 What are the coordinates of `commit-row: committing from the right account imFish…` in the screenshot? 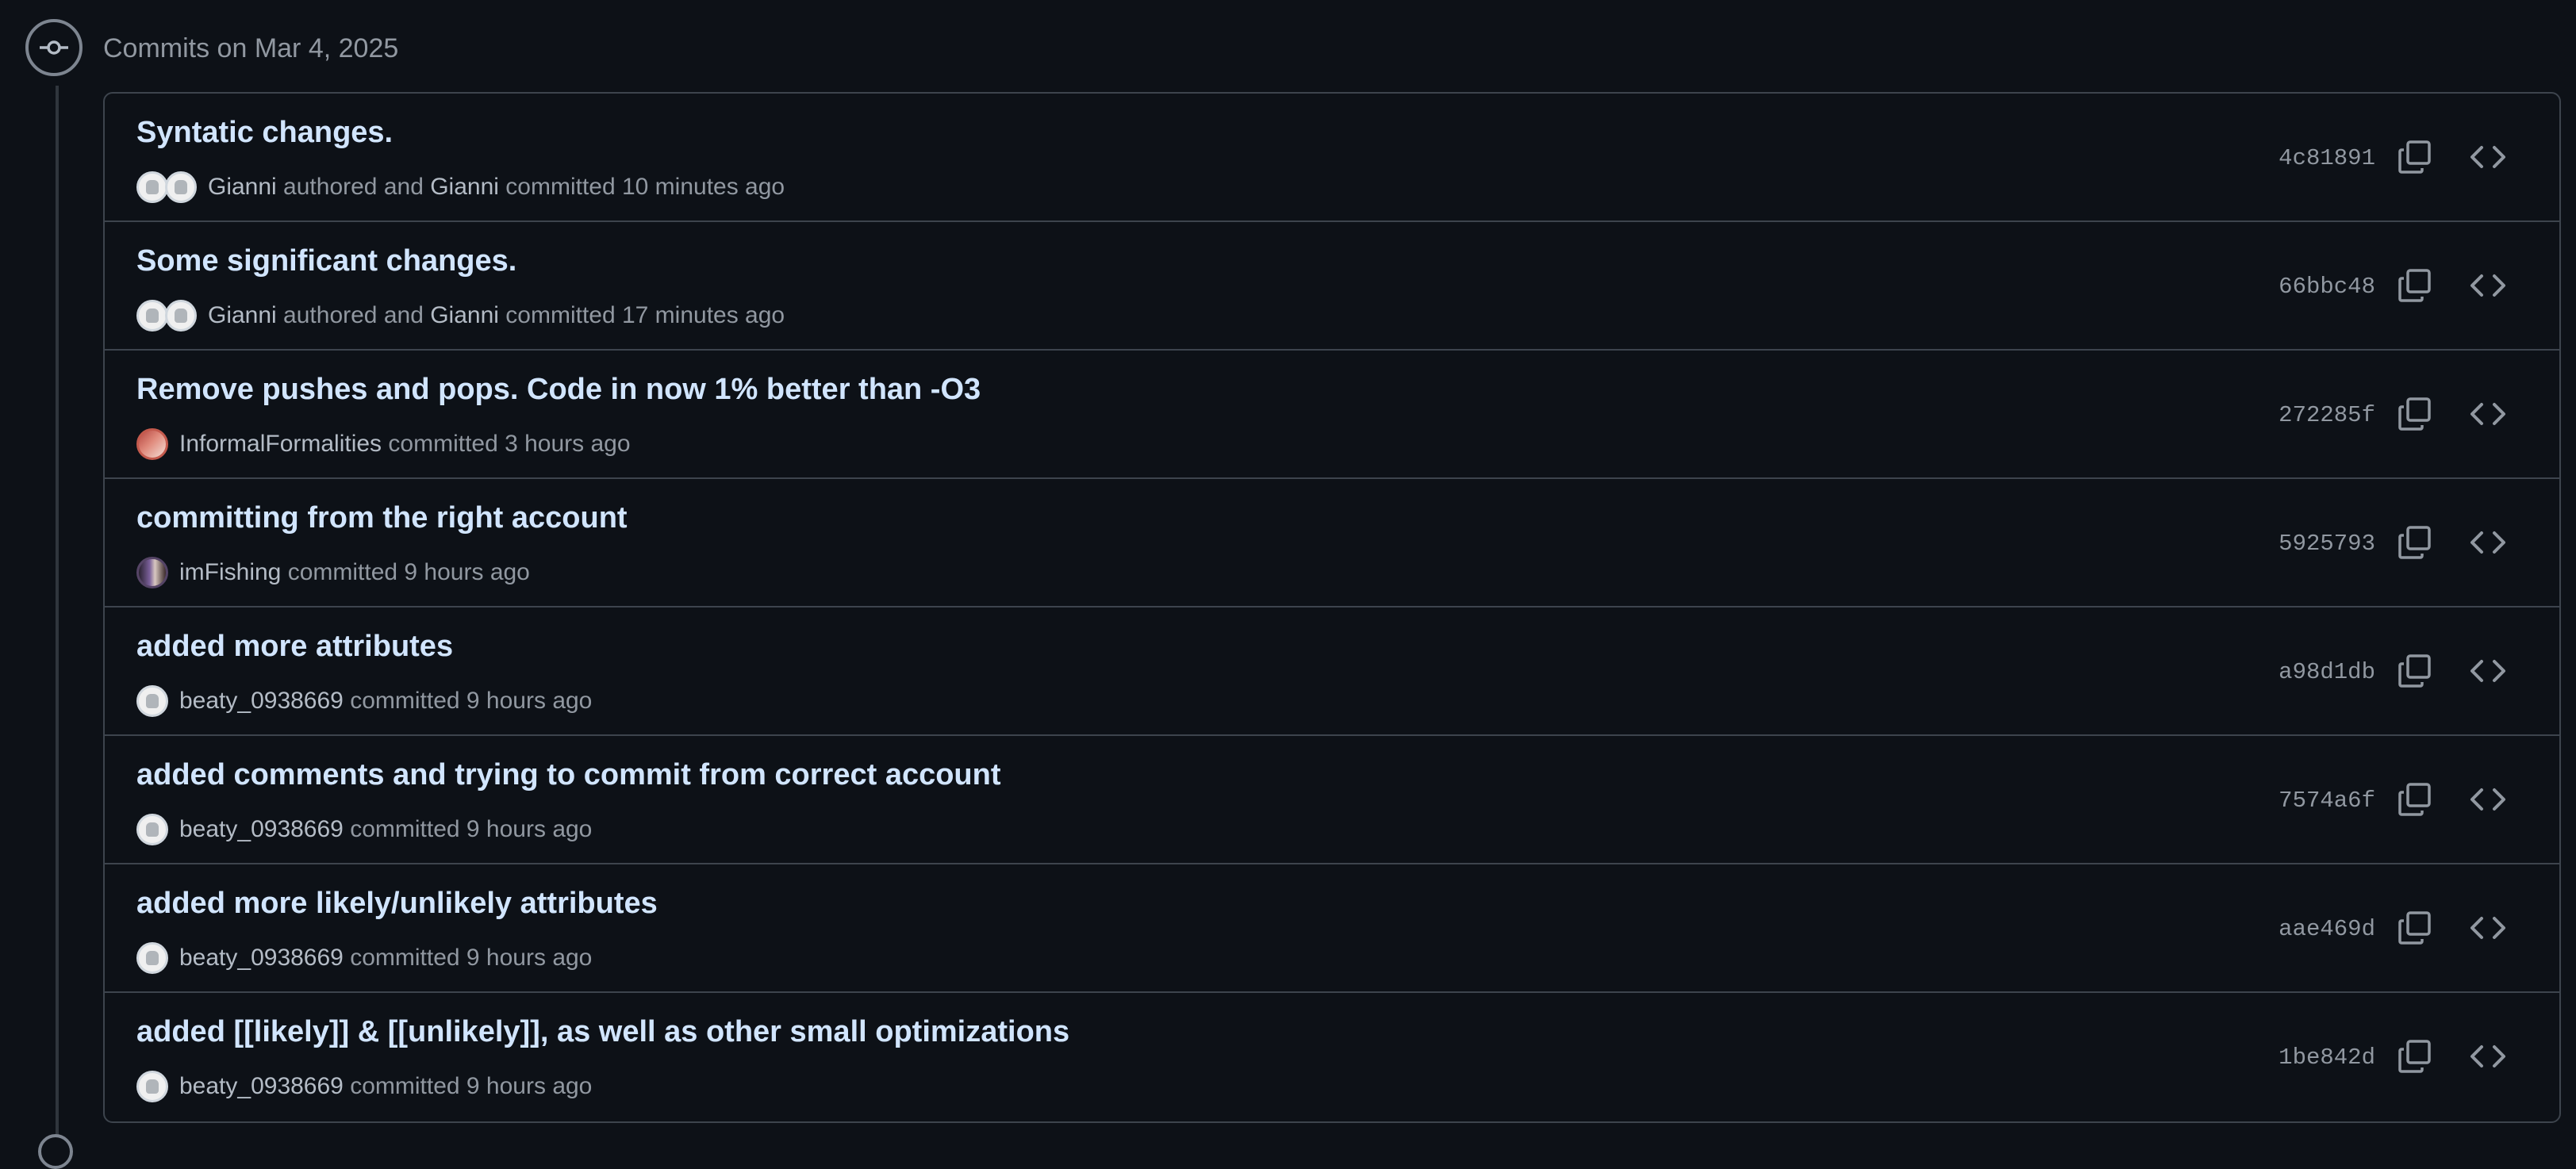 It's located at (1332, 543).